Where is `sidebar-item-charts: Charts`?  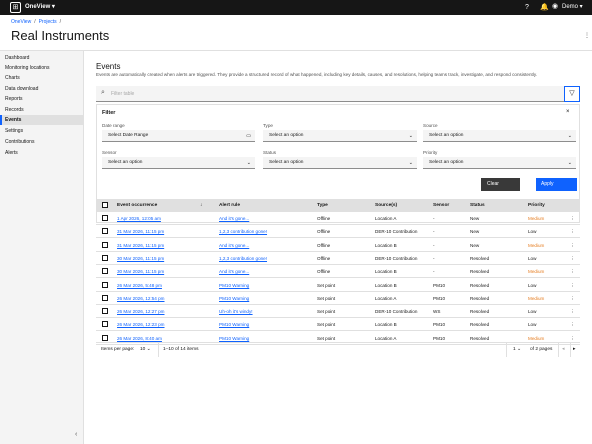 sidebar-item-charts: Charts is located at coordinates (42, 78).